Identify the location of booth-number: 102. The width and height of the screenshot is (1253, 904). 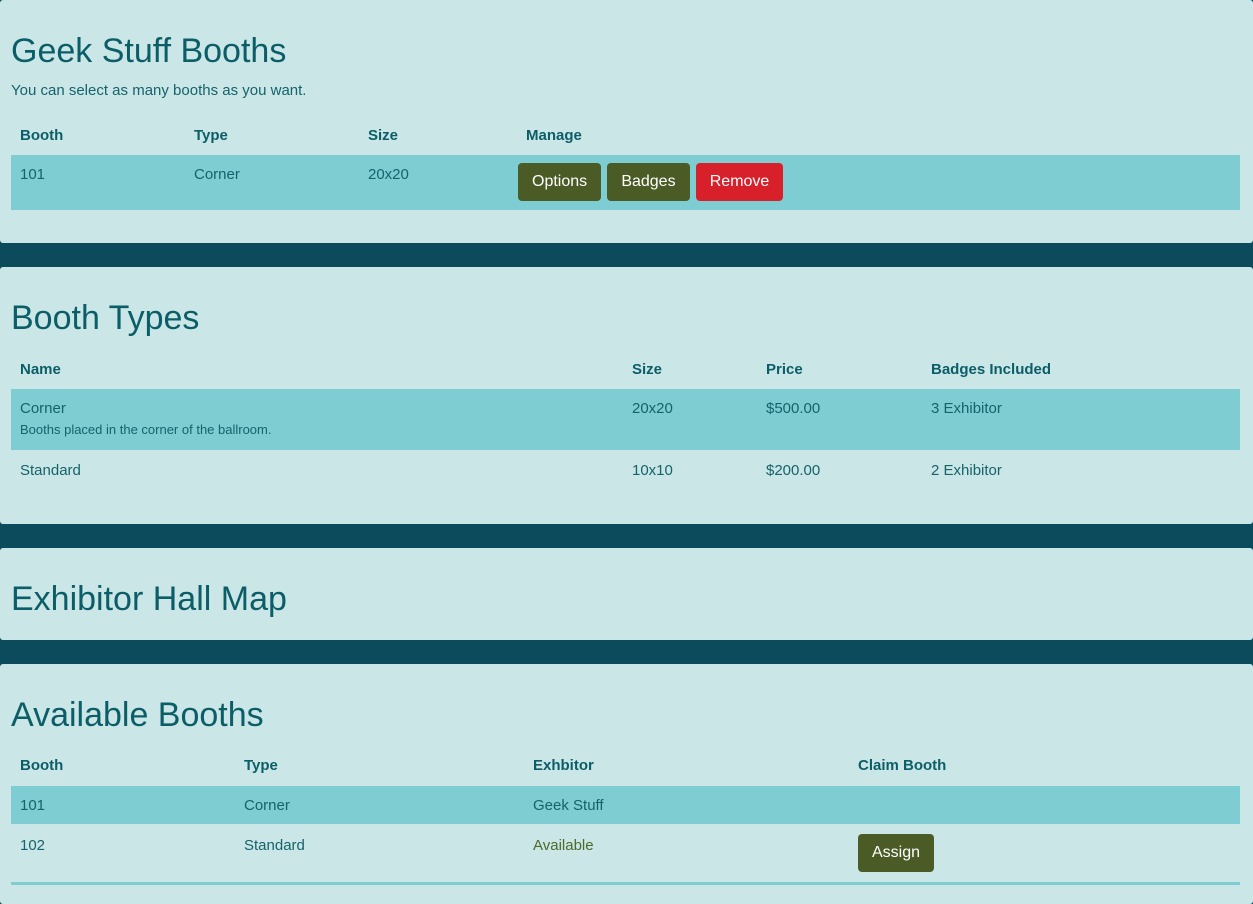
(33, 845).